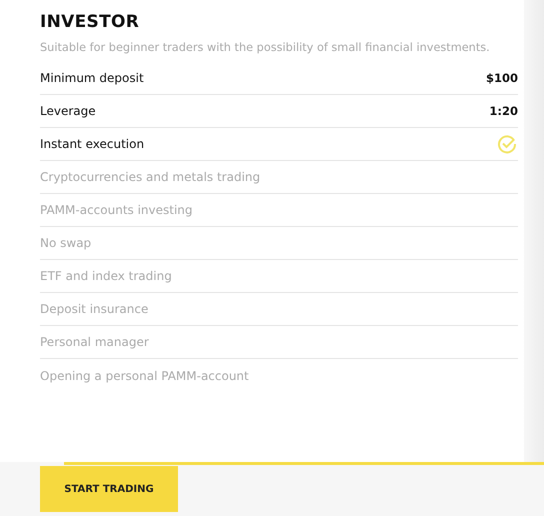 Image resolution: width=544 pixels, height=516 pixels. What do you see at coordinates (116, 210) in the screenshot?
I see `feature-label: PAMM-accounts investing` at bounding box center [116, 210].